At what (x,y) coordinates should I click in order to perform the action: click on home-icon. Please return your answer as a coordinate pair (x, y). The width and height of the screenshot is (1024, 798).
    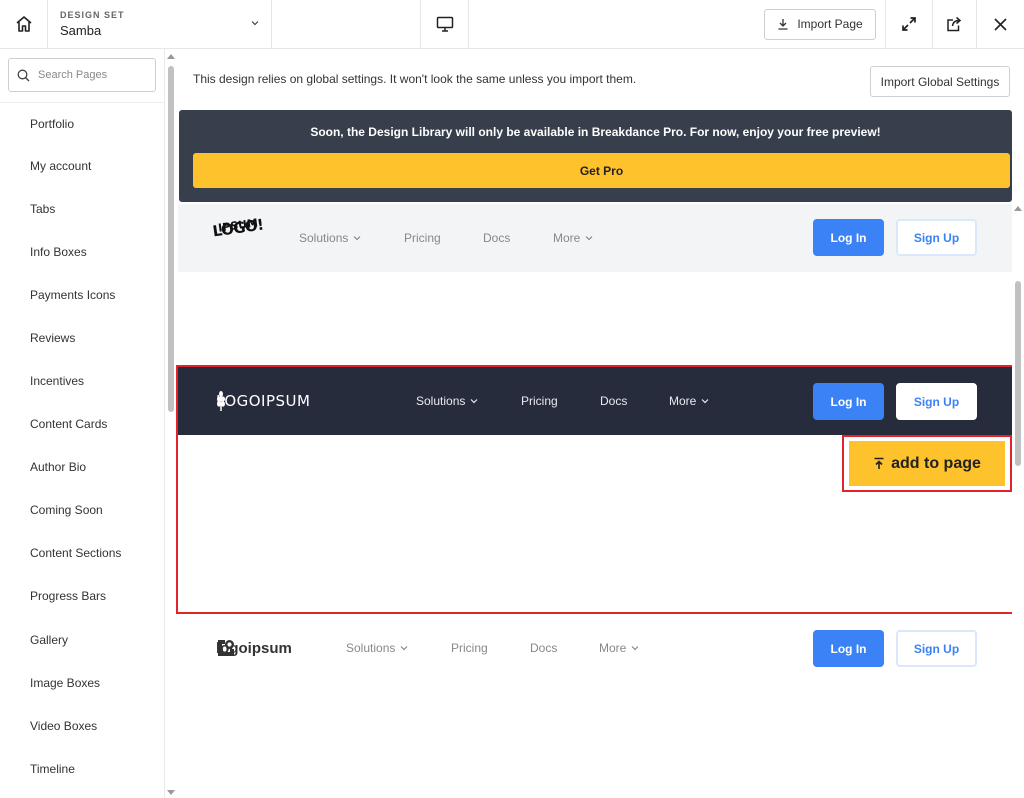
    Looking at the image, I should click on (23, 24).